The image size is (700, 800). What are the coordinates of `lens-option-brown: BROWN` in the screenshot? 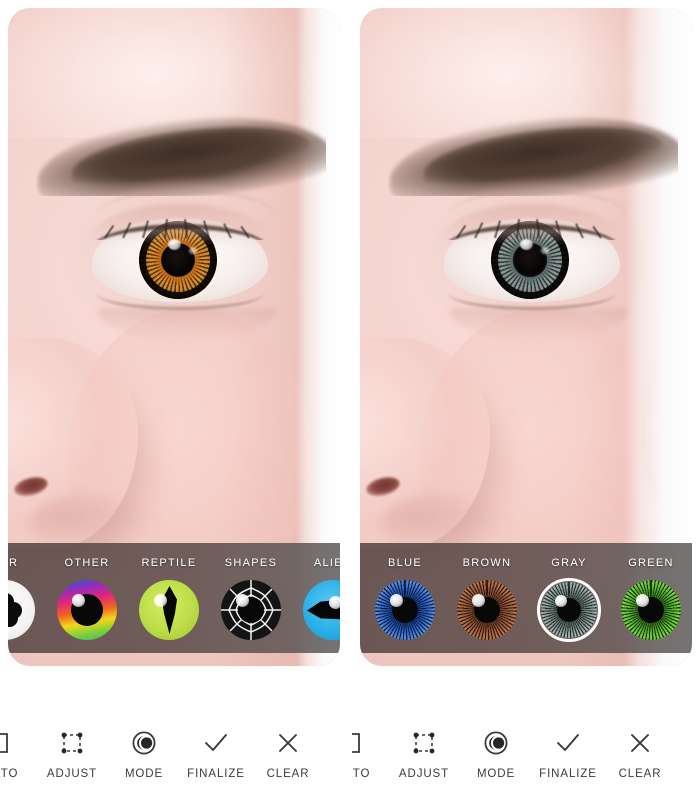 It's located at (487, 592).